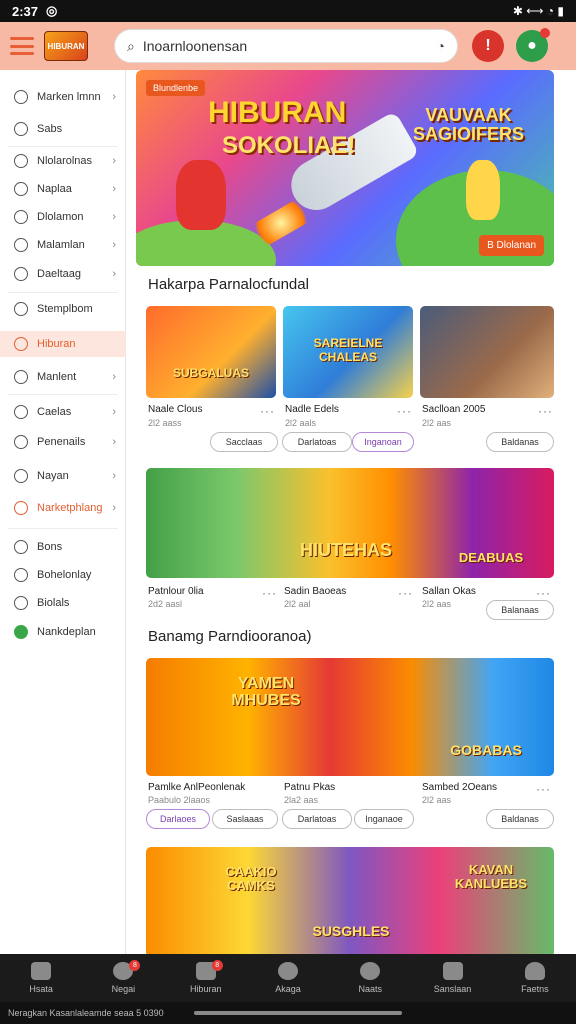 The image size is (576, 1024). Describe the element at coordinates (63, 412) in the screenshot. I see `sidebar-item: Caelas ›` at that location.